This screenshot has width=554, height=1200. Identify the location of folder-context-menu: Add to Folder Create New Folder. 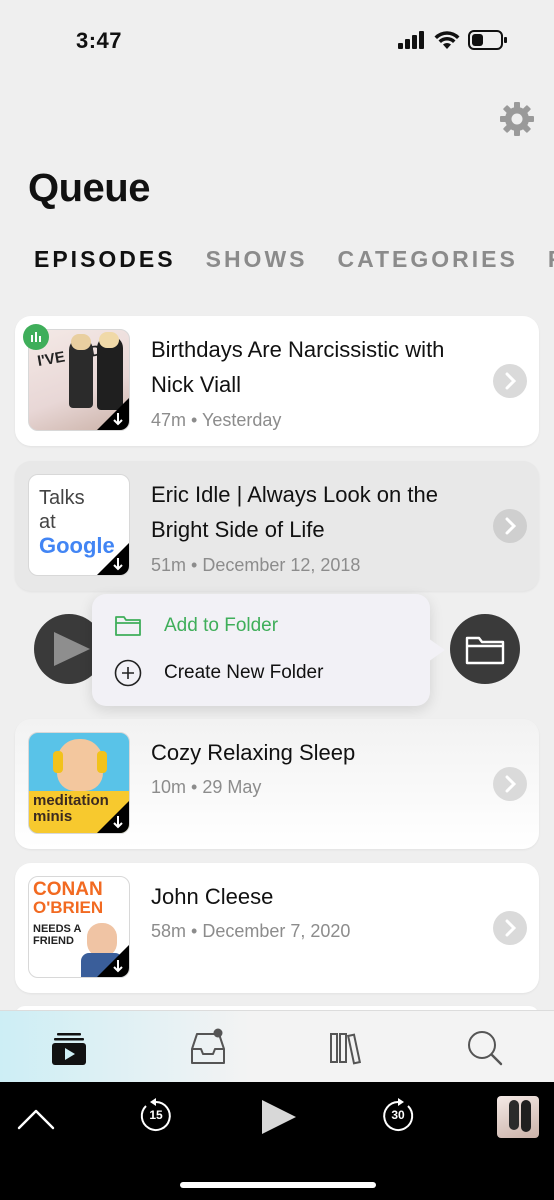
(261, 650).